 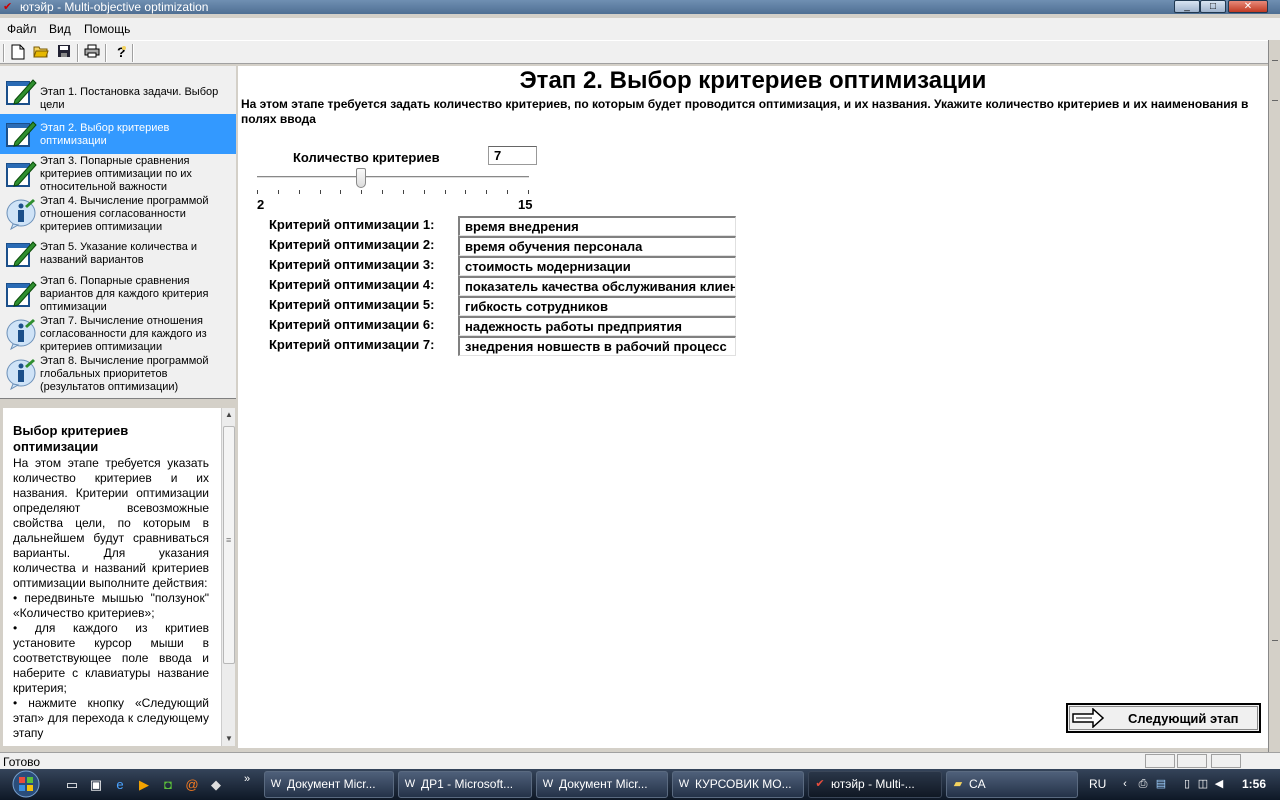 What do you see at coordinates (60, 29) in the screenshot?
I see `menu-view: Вид` at bounding box center [60, 29].